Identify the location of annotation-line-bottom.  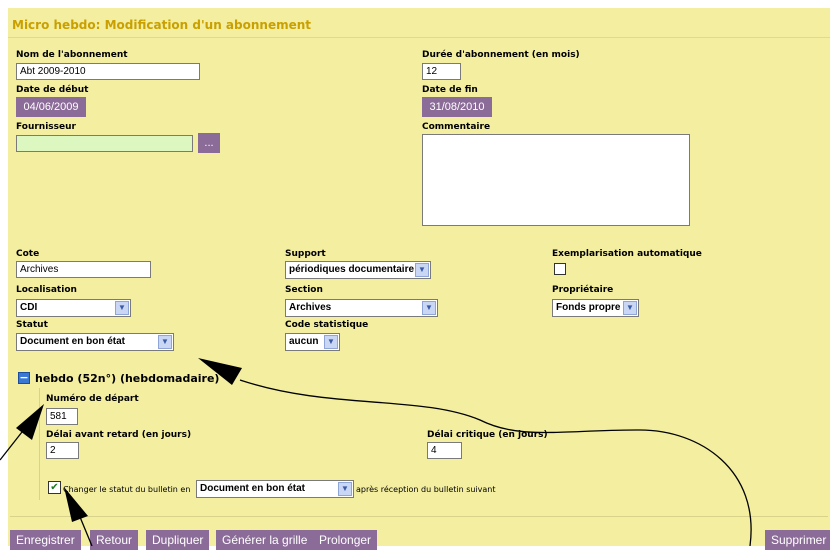
(86, 531).